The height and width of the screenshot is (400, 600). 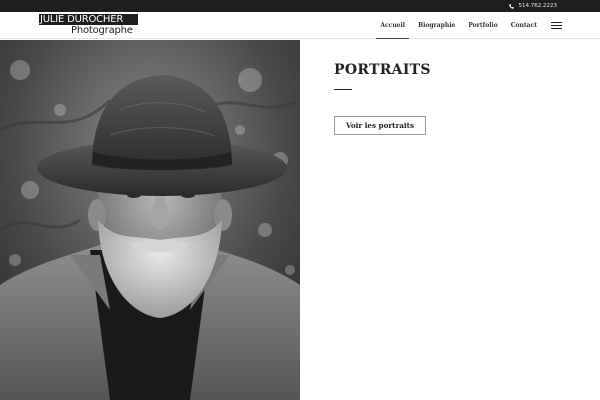 I want to click on view-portraits-button: Voir les portraits, so click(x=380, y=125).